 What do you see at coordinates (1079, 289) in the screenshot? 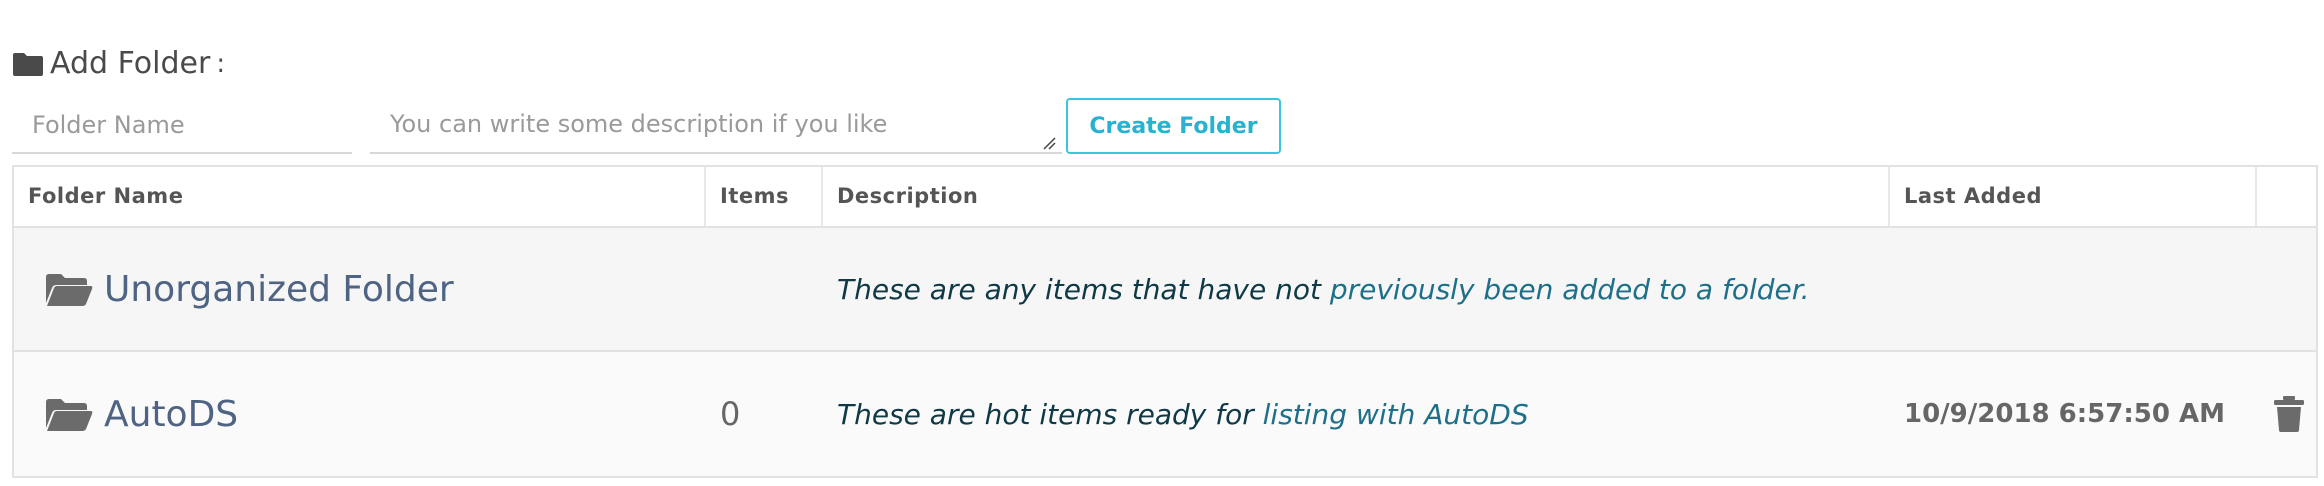
I see `description-text: These are any items that have not` at bounding box center [1079, 289].